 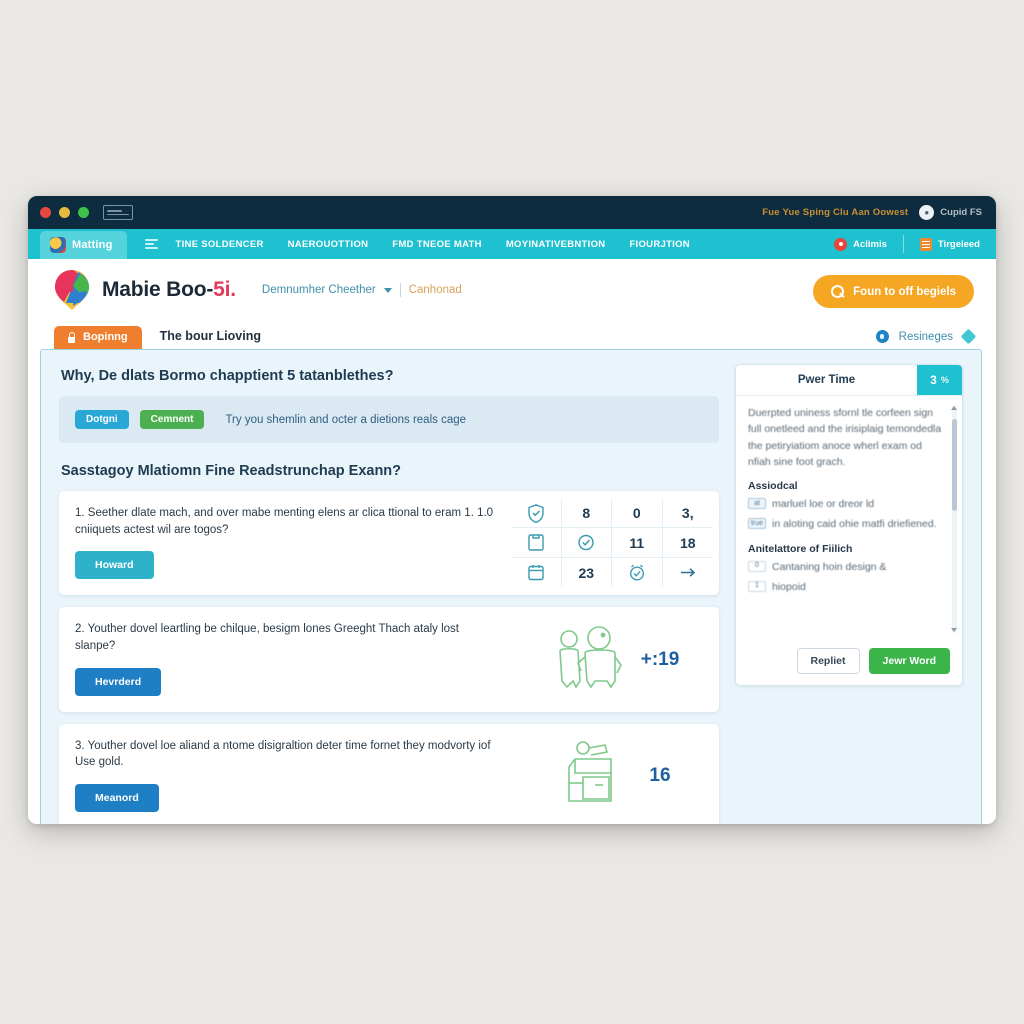 I want to click on maximize-window-button, so click(x=83, y=212).